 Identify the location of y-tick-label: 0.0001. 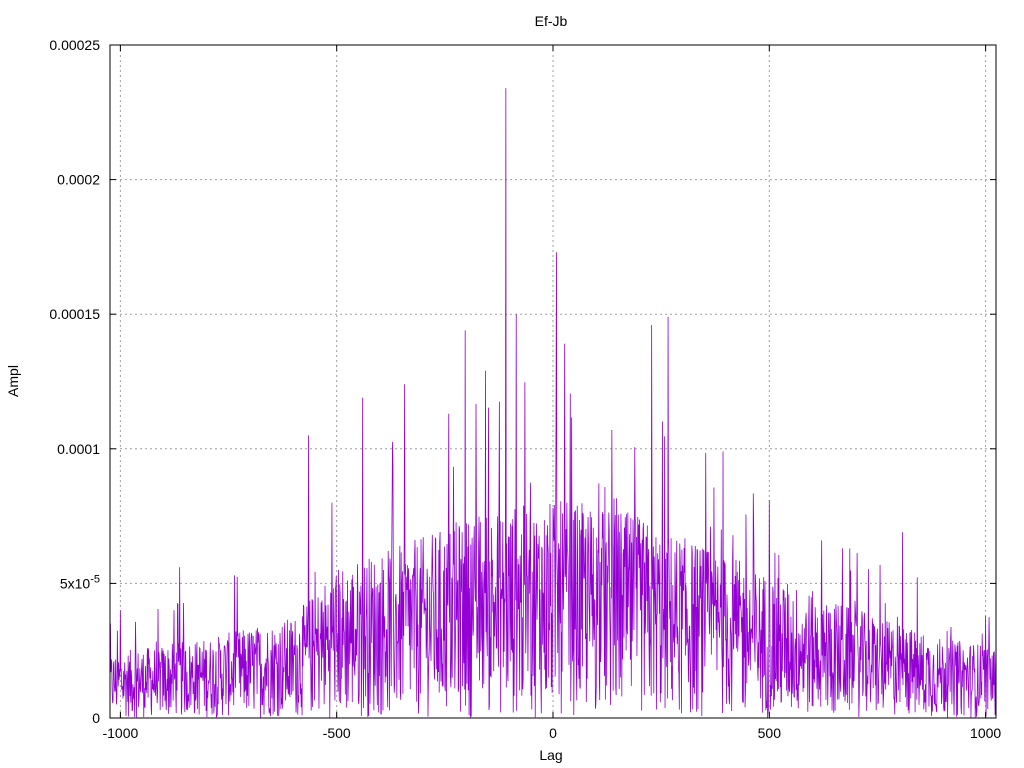
(78, 449).